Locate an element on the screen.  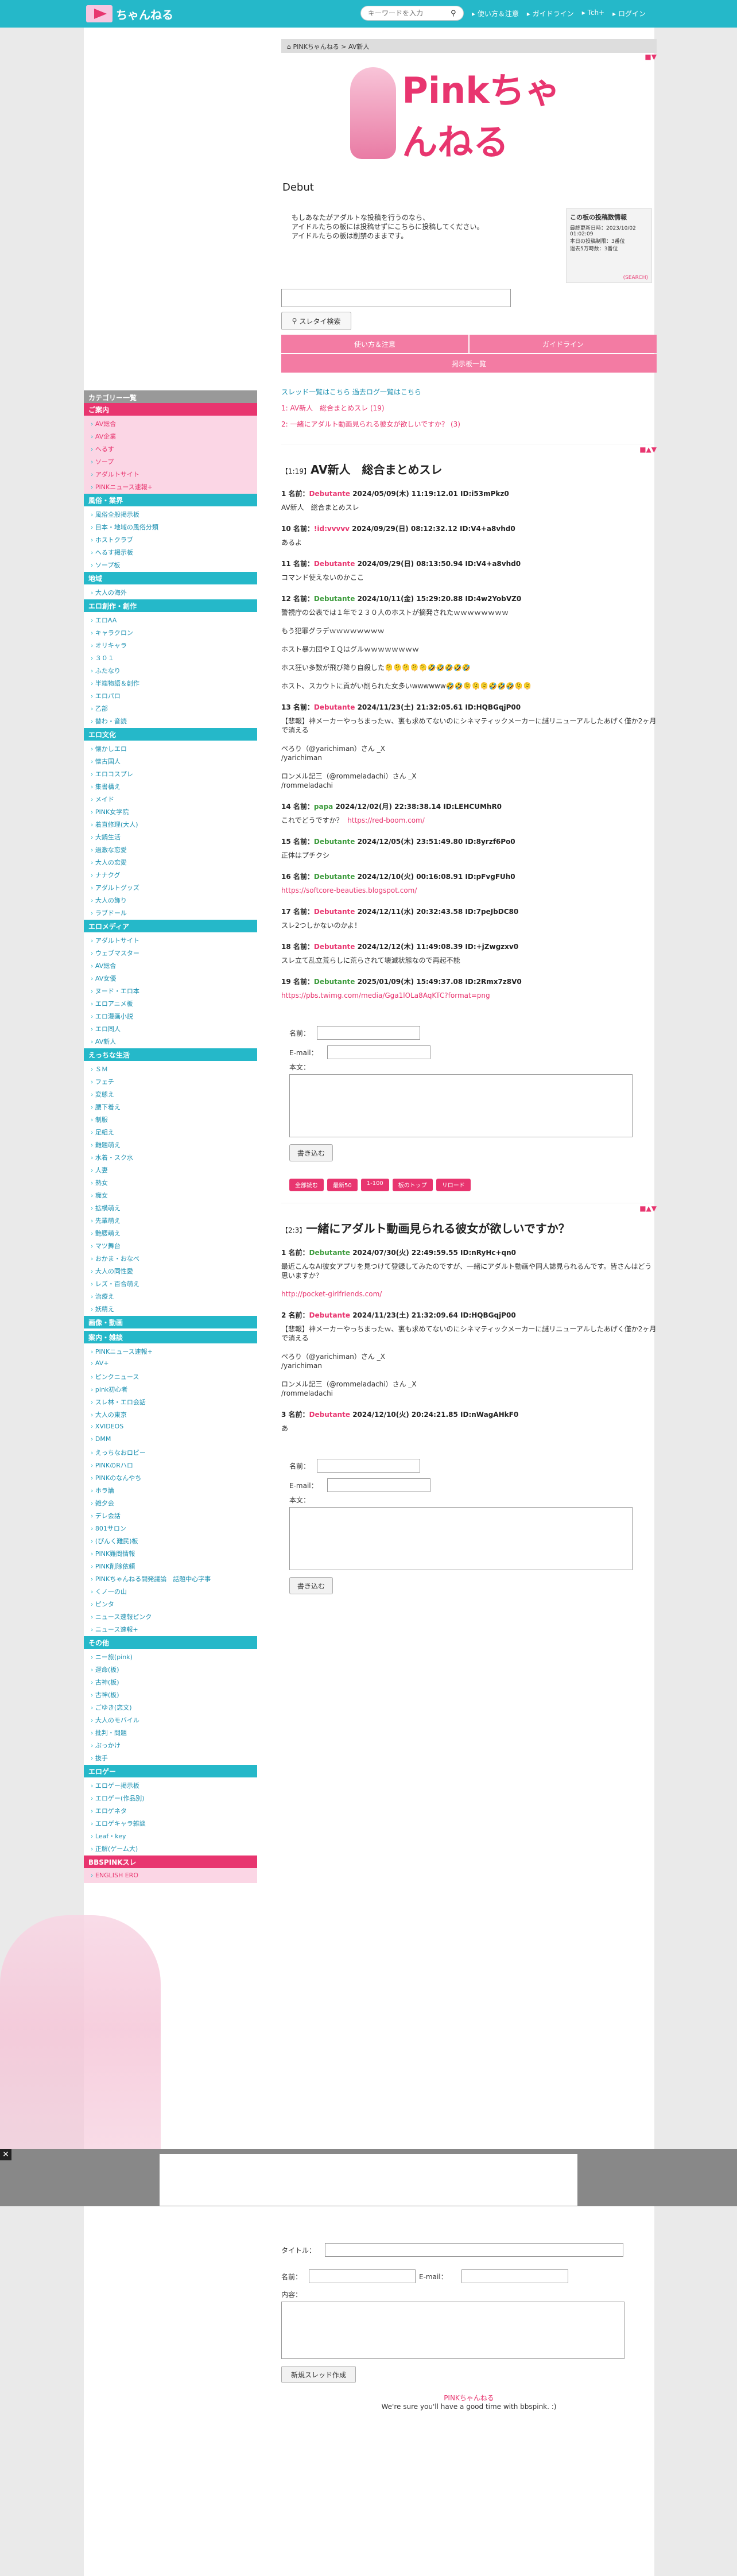
create-thread-button: 新規スレッド作成 is located at coordinates (318, 2374).